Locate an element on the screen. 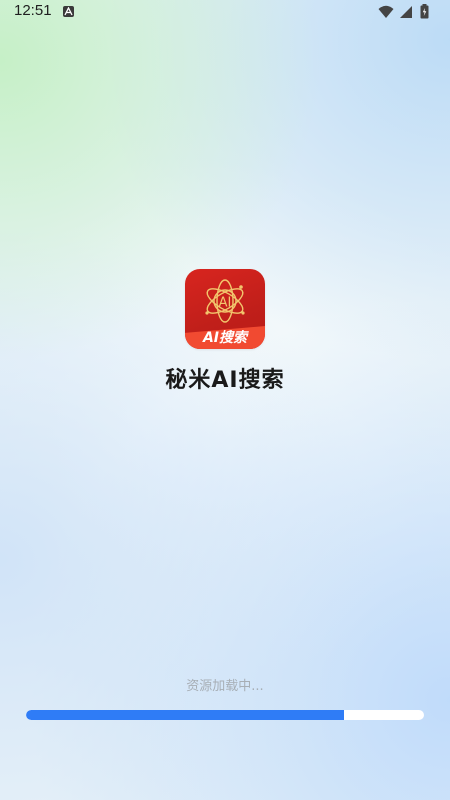  status-time: 12:51 is located at coordinates (33, 10).